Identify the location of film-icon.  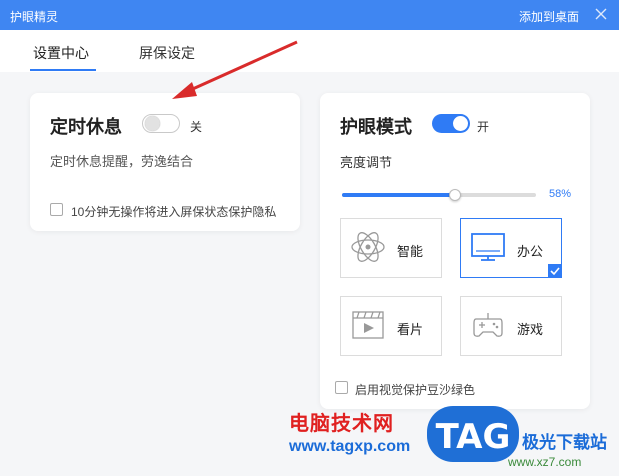
(368, 325).